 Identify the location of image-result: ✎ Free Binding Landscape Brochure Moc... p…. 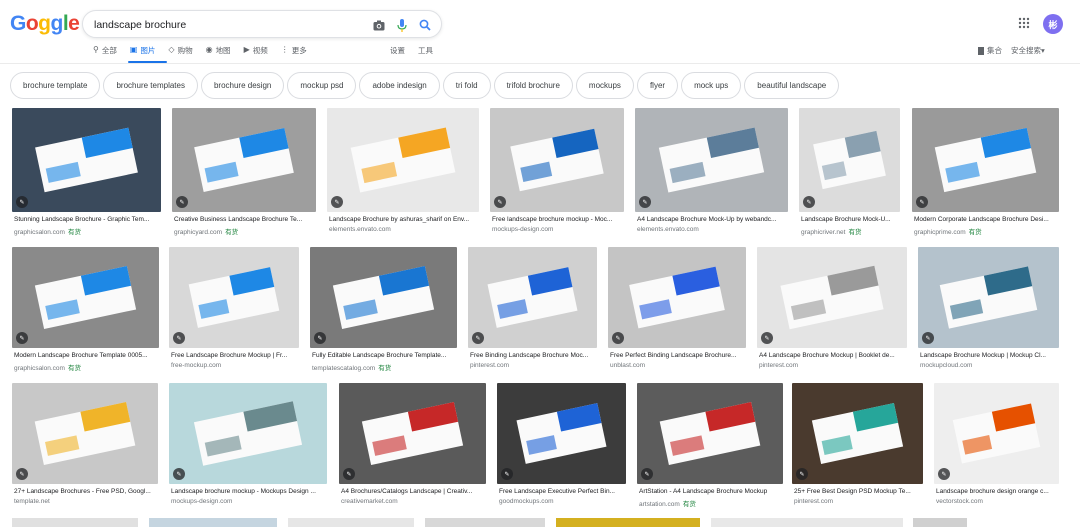
(532, 310).